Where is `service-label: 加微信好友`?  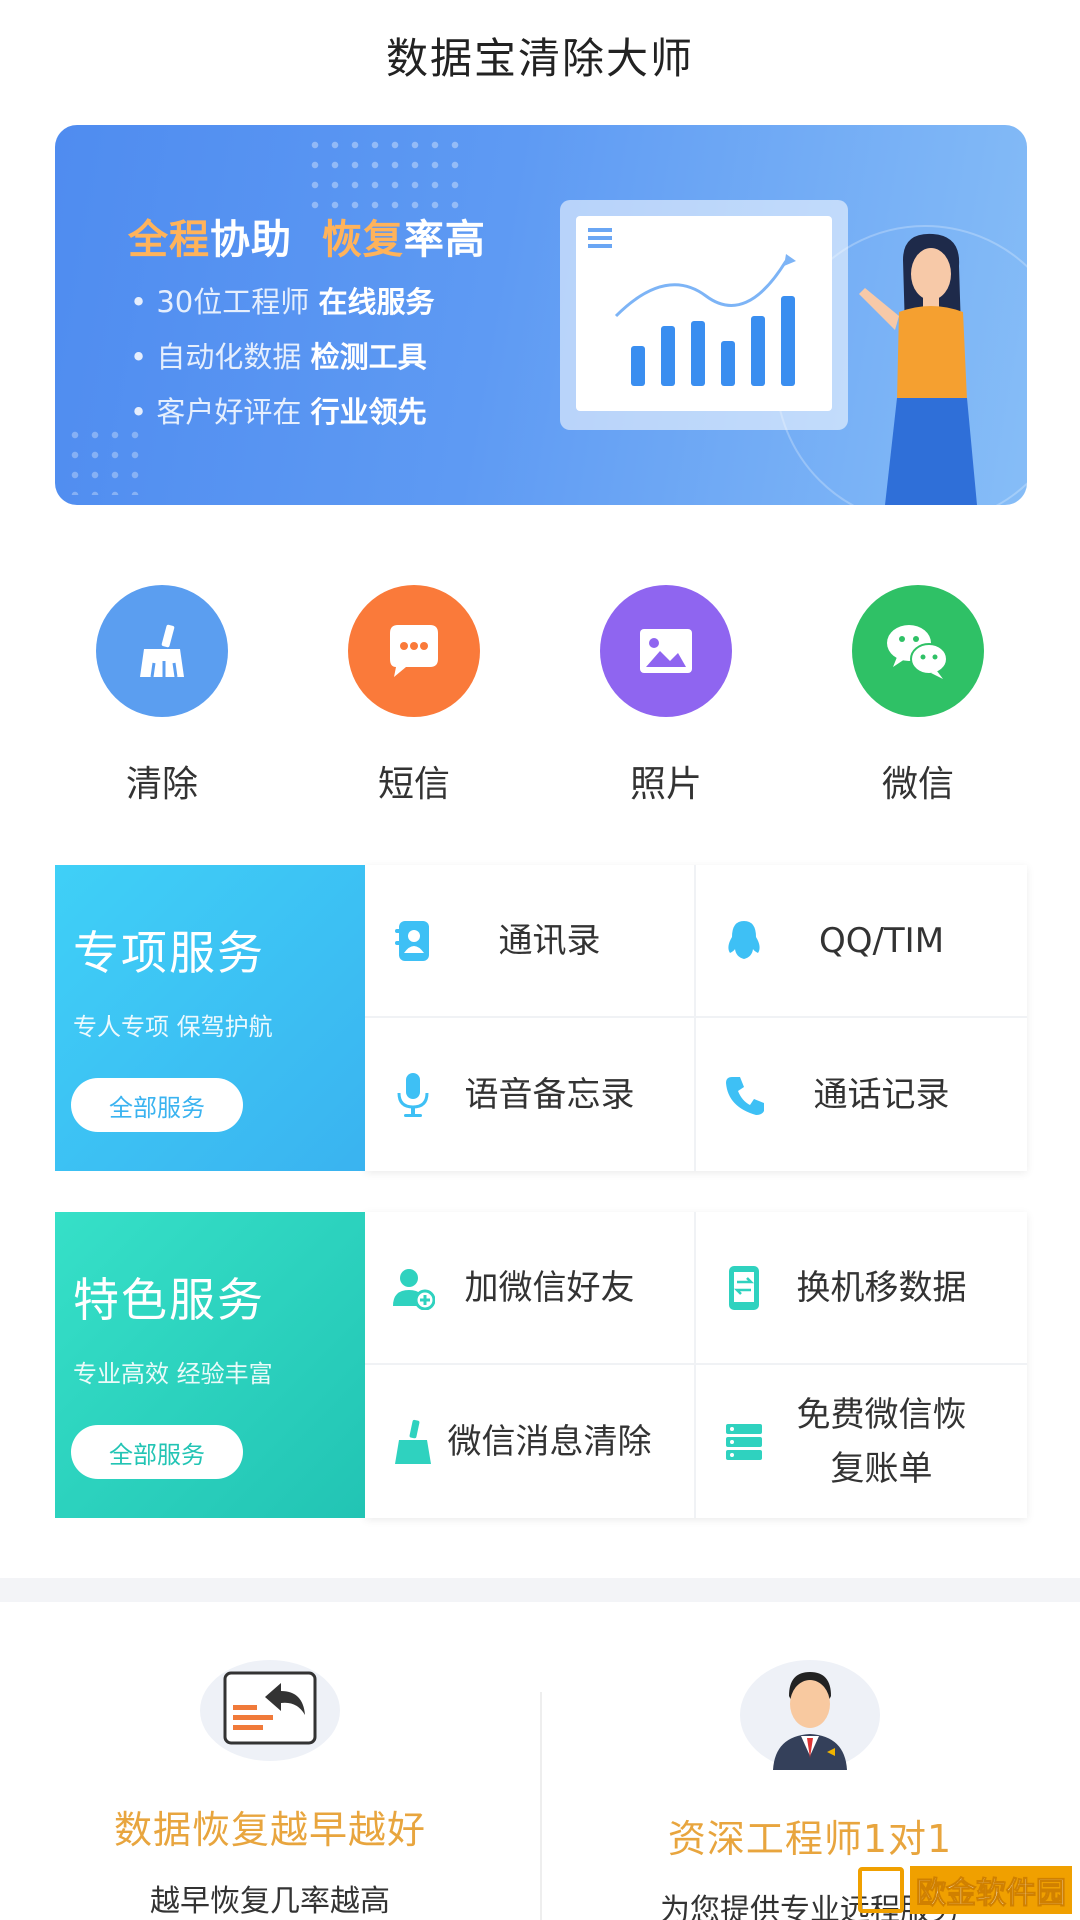
service-label: 加微信好友 is located at coordinates (549, 1287).